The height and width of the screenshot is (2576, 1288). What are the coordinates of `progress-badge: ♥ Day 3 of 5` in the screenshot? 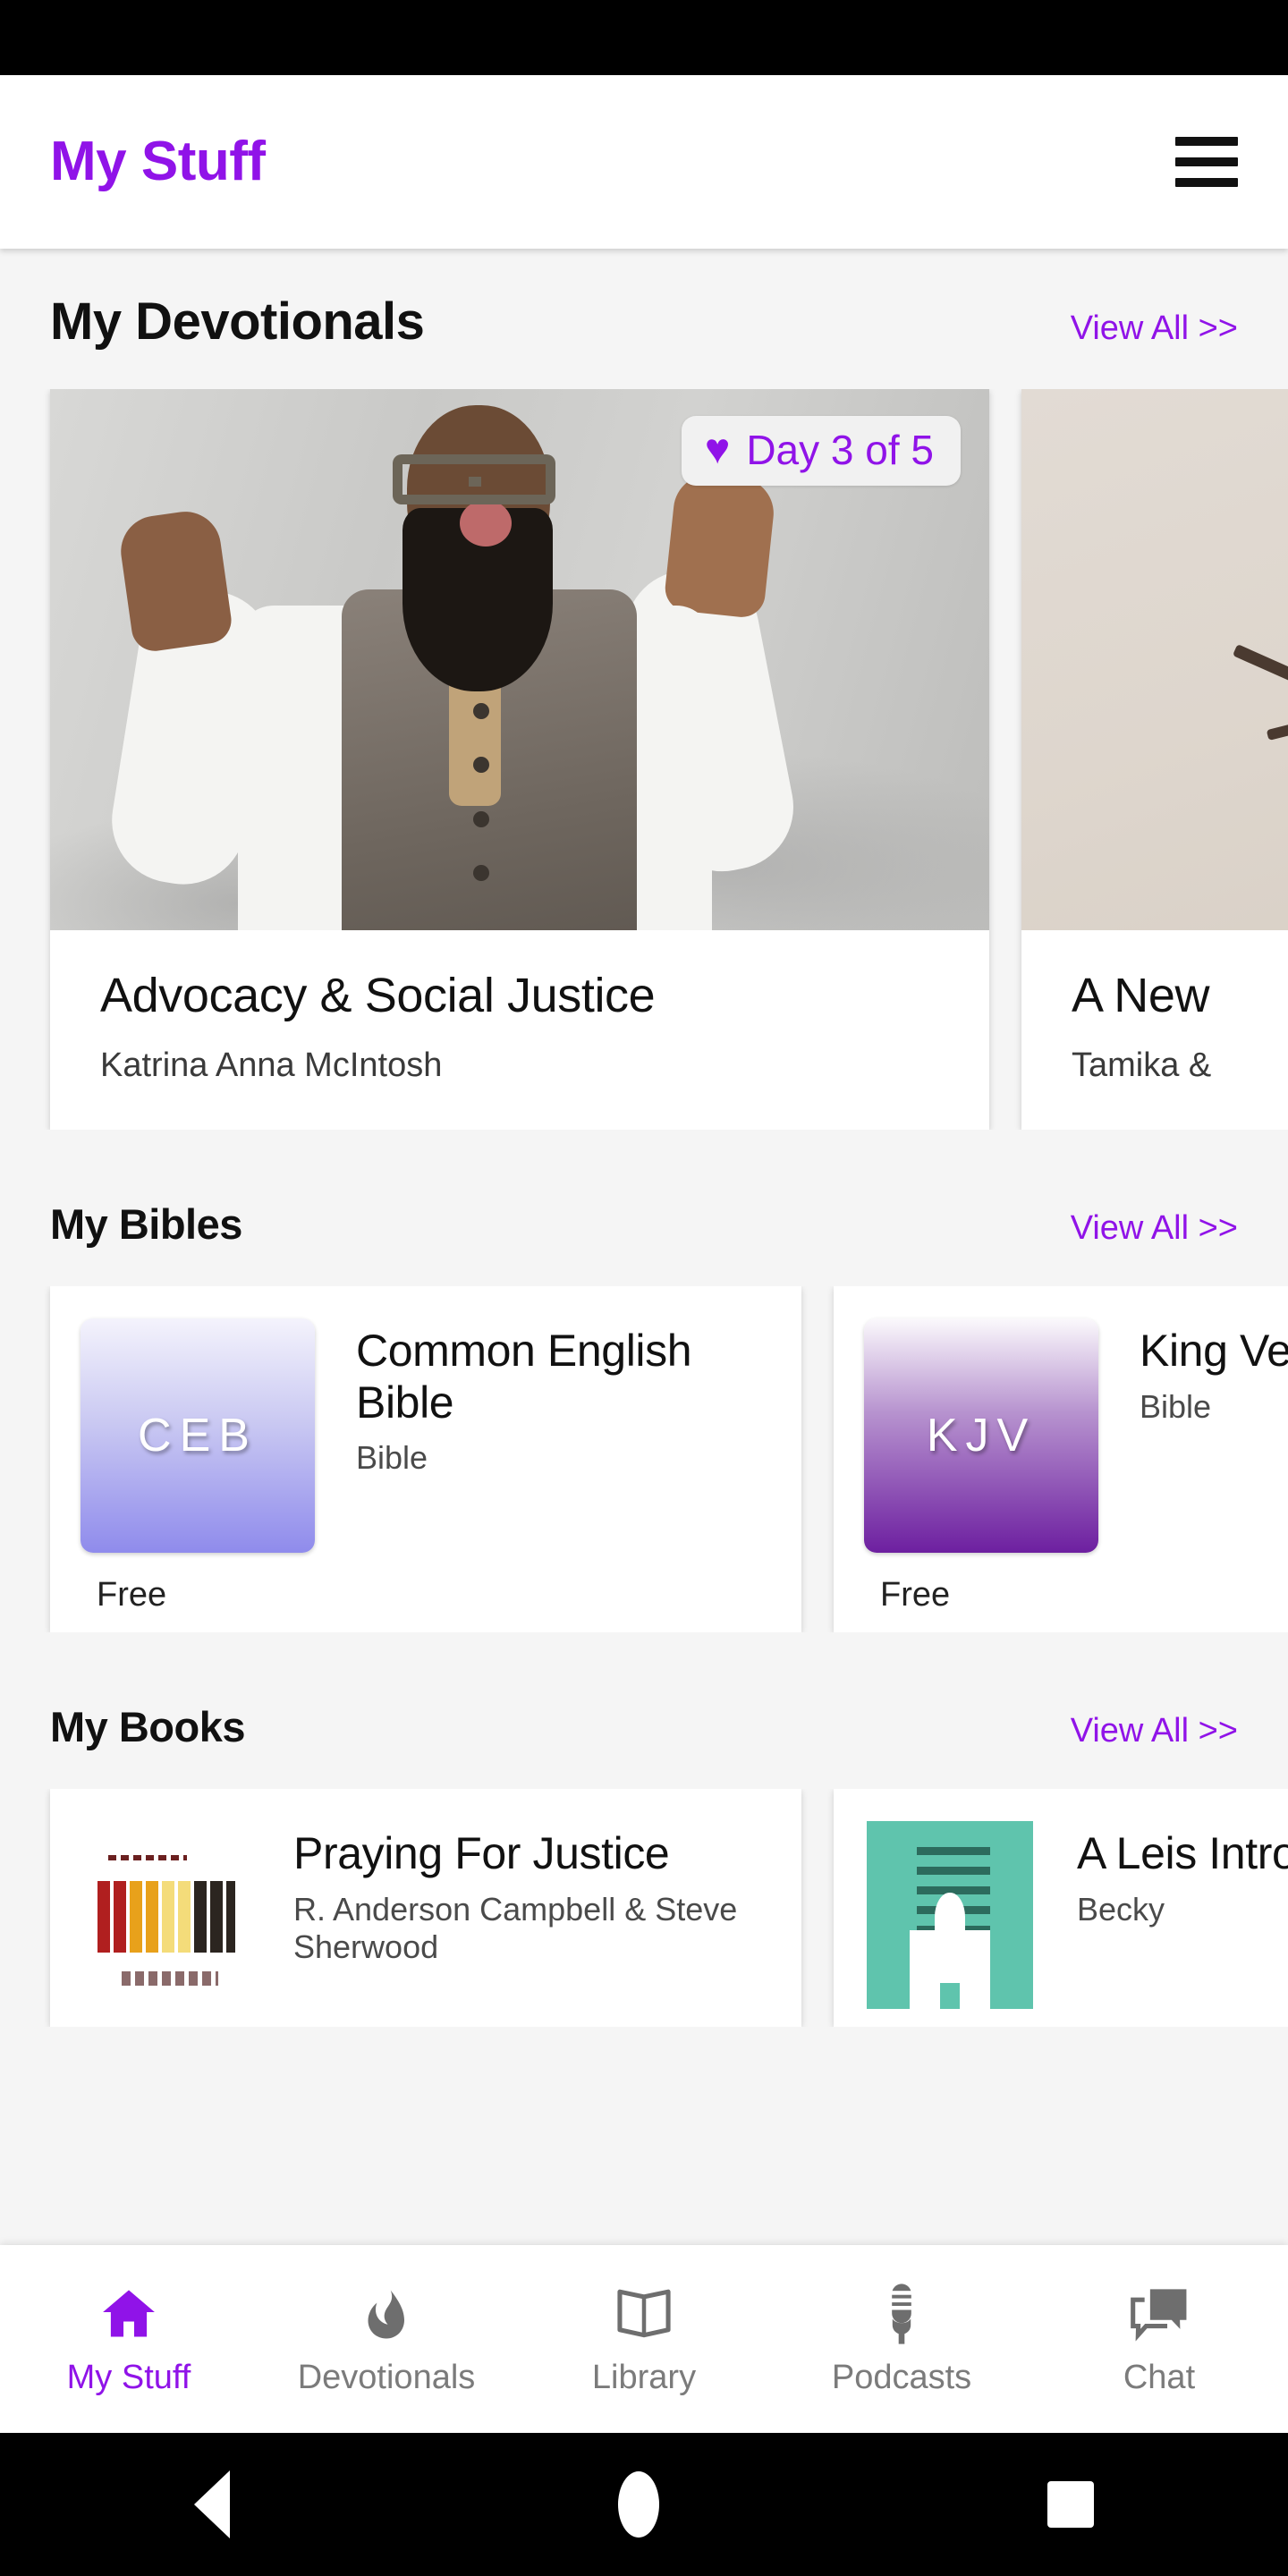 It's located at (821, 451).